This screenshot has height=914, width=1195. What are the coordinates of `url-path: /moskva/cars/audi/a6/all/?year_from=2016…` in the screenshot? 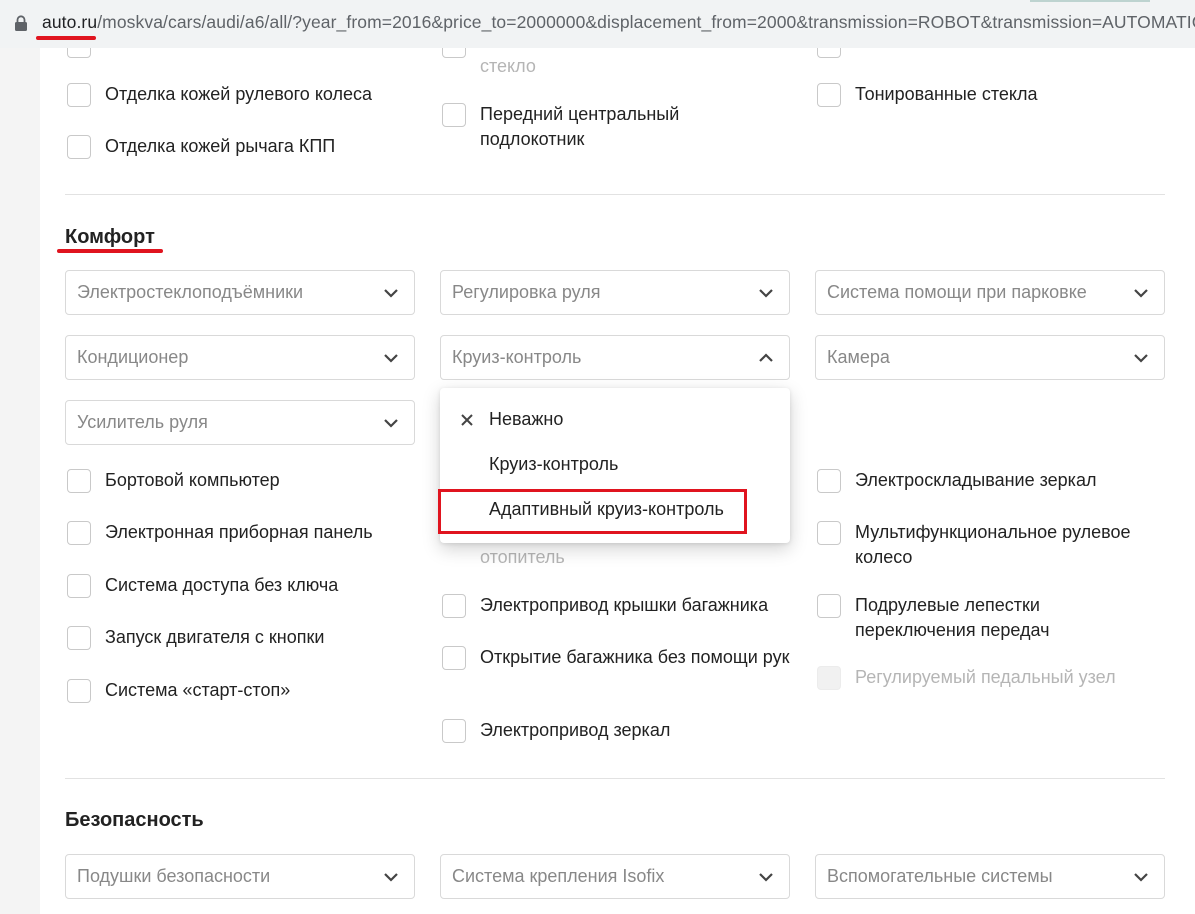 It's located at (646, 22).